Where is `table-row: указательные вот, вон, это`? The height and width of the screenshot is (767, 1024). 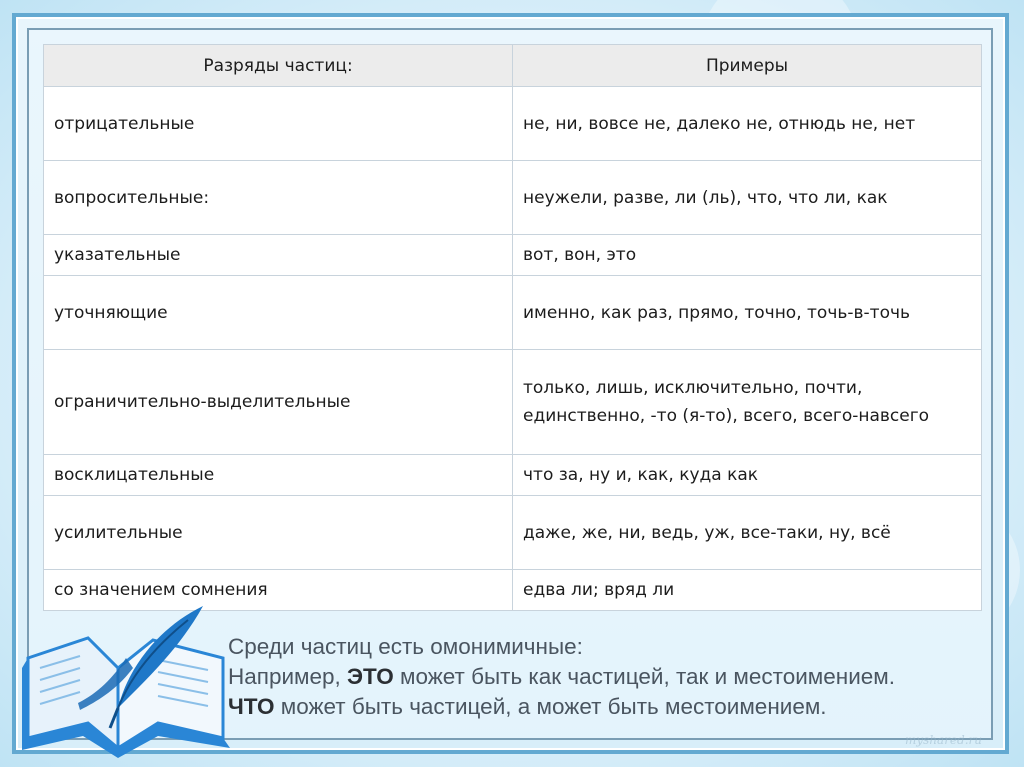
table-row: указательные вот, вон, это is located at coordinates (512, 255).